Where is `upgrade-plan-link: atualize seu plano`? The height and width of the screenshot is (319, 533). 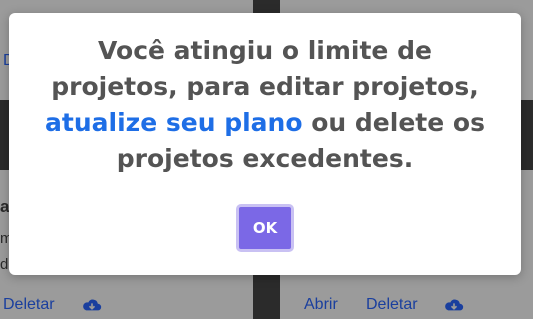 upgrade-plan-link: atualize seu plano is located at coordinates (173, 122).